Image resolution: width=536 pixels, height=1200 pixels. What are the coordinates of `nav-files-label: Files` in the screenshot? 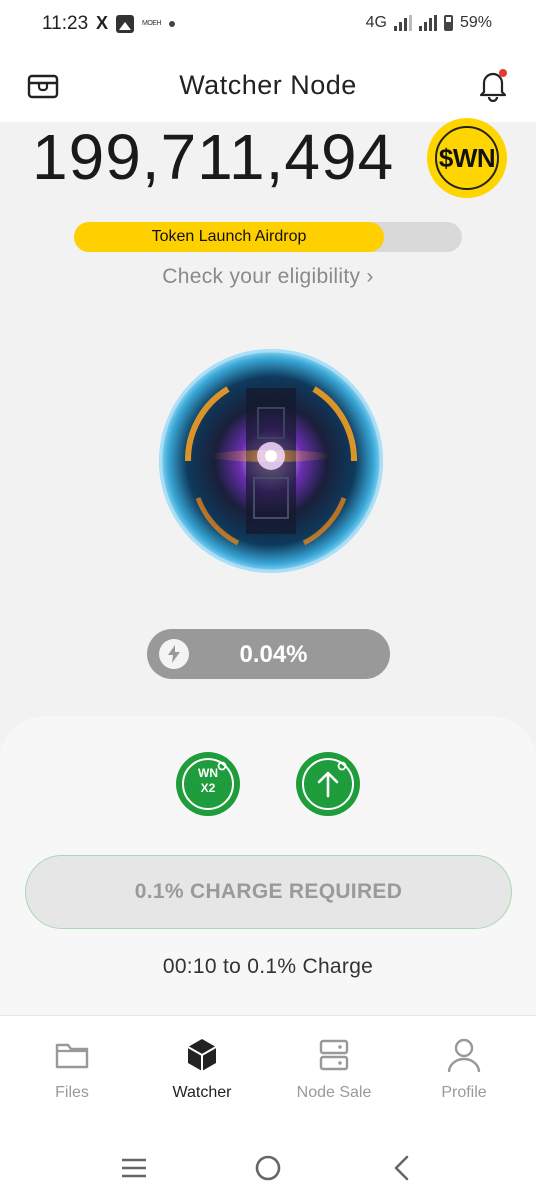 It's located at (72, 1092).